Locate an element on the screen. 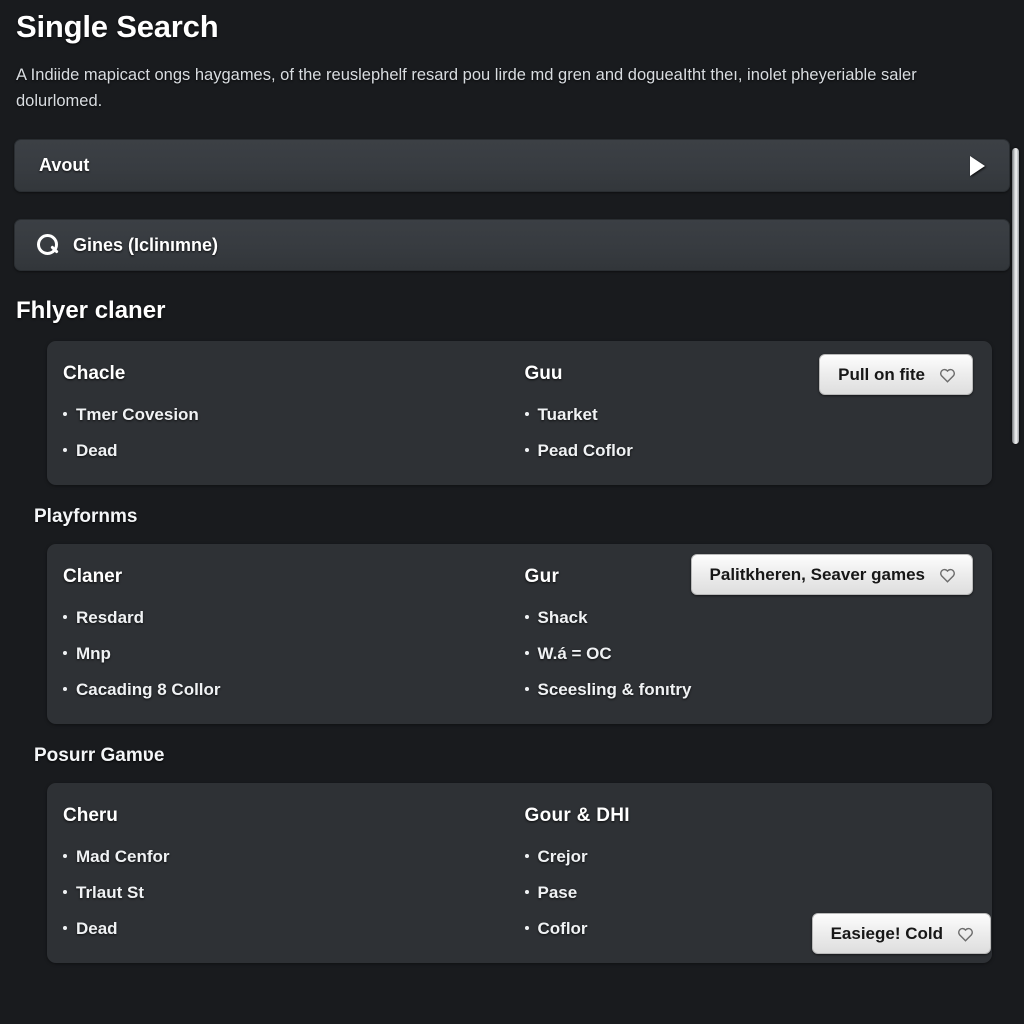 Image resolution: width=1024 pixels, height=1024 pixels. section-title-2: Posurr Gamʋe is located at coordinates (99, 755).